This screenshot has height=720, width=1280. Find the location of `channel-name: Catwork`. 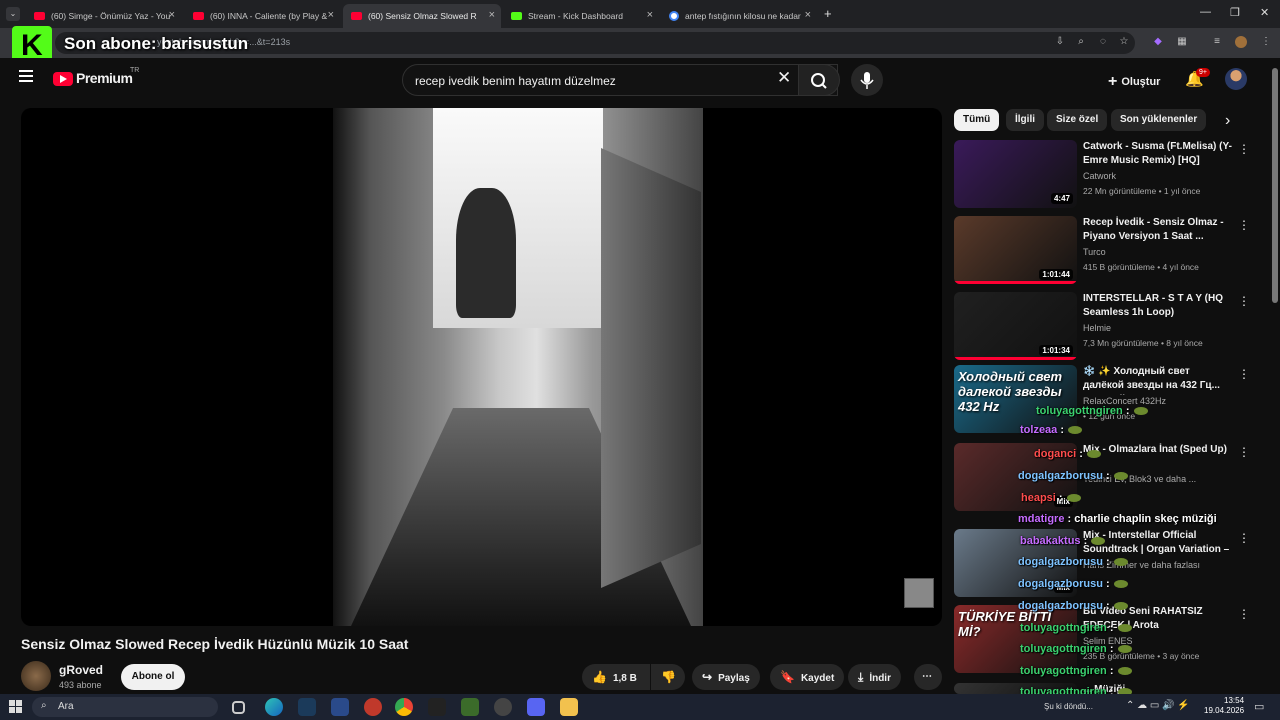

channel-name: Catwork is located at coordinates (1099, 176).